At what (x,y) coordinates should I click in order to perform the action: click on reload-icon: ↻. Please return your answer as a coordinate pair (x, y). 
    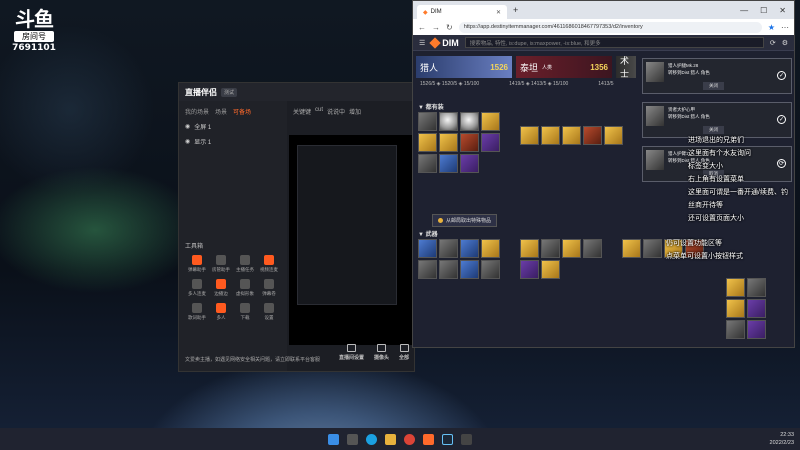
    Looking at the image, I should click on (449, 27).